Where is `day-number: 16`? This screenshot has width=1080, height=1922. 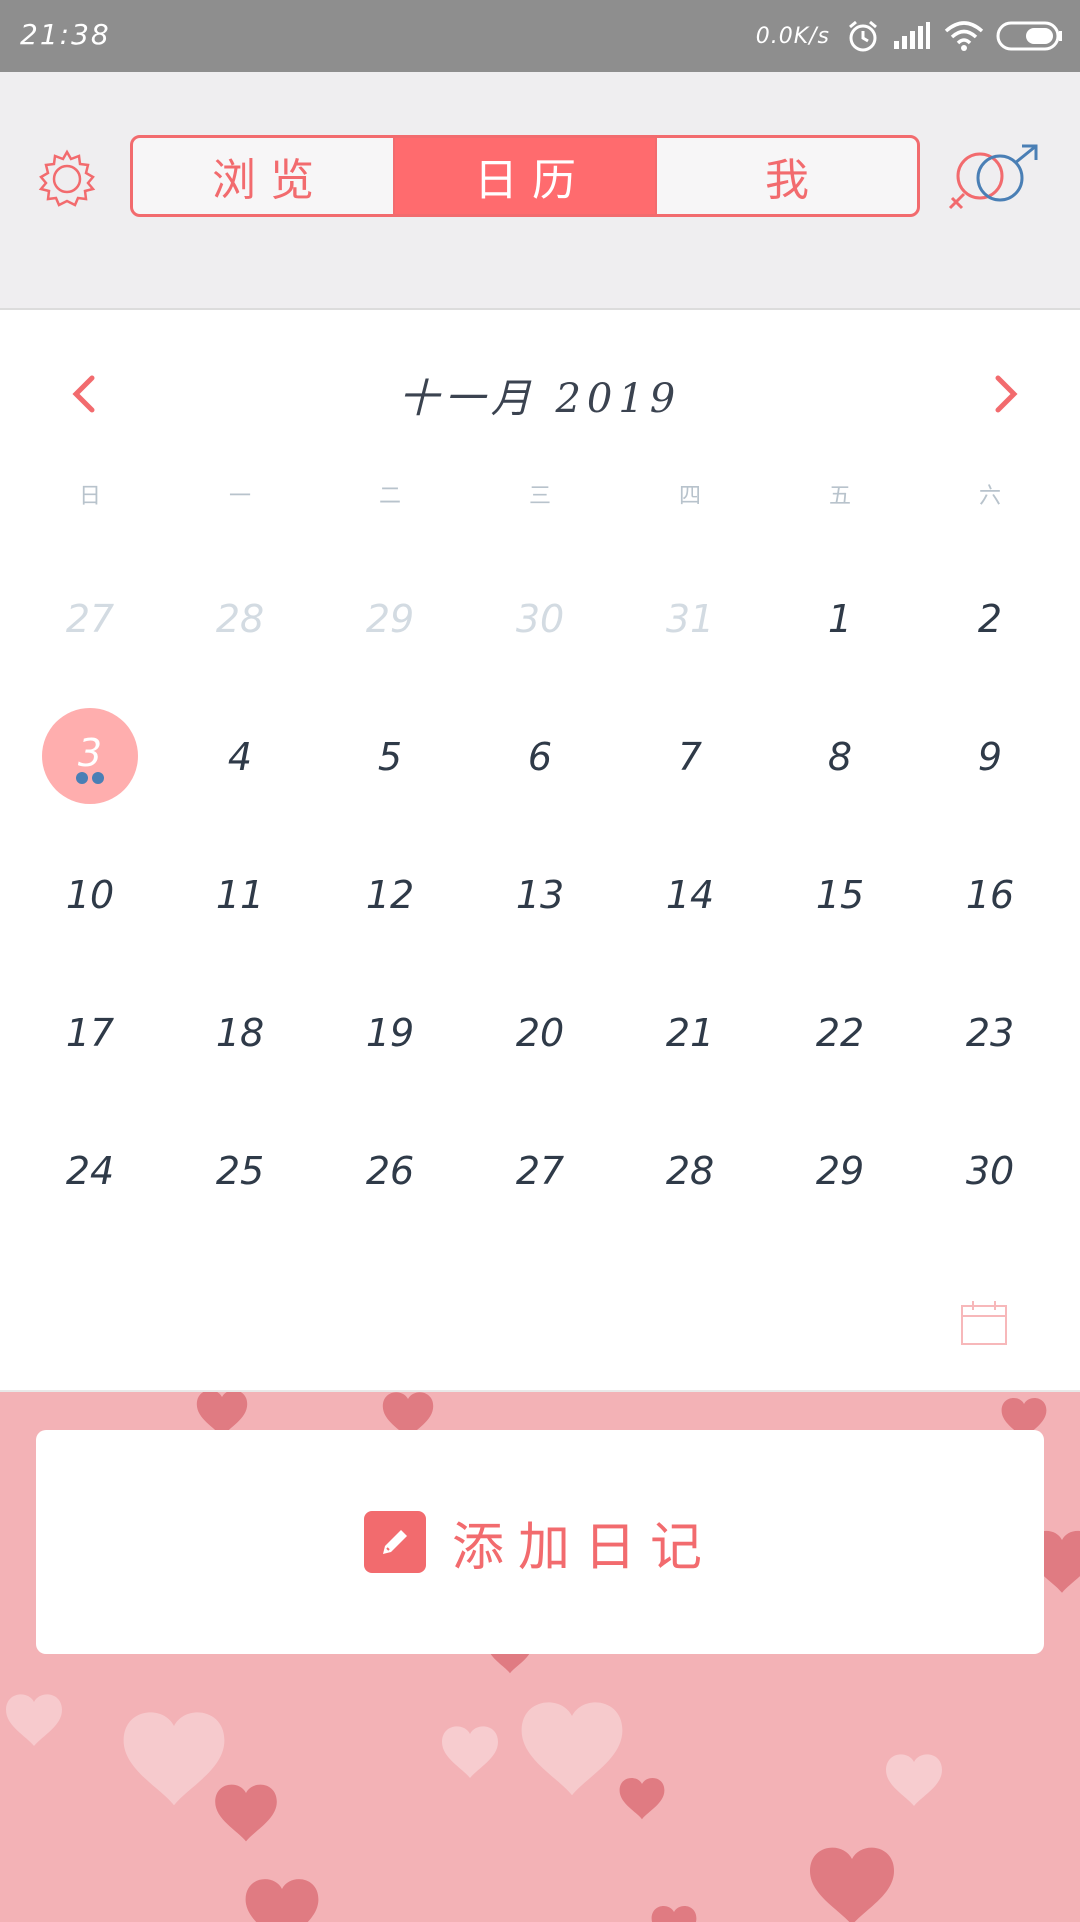 day-number: 16 is located at coordinates (990, 895).